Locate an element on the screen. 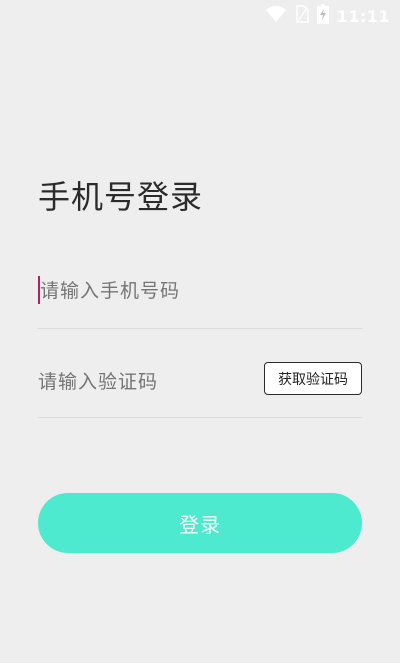 Image resolution: width=400 pixels, height=663 pixels. get-code-button: 获取验证码 is located at coordinates (313, 378).